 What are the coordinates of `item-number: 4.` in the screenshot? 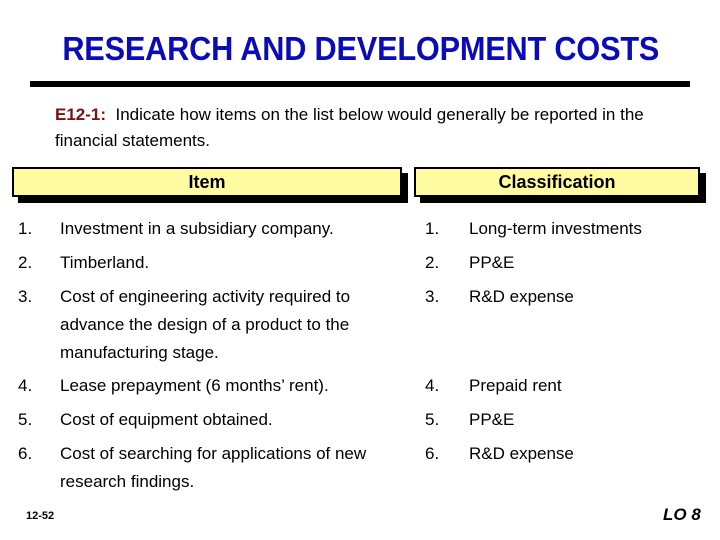 It's located at (25, 385).